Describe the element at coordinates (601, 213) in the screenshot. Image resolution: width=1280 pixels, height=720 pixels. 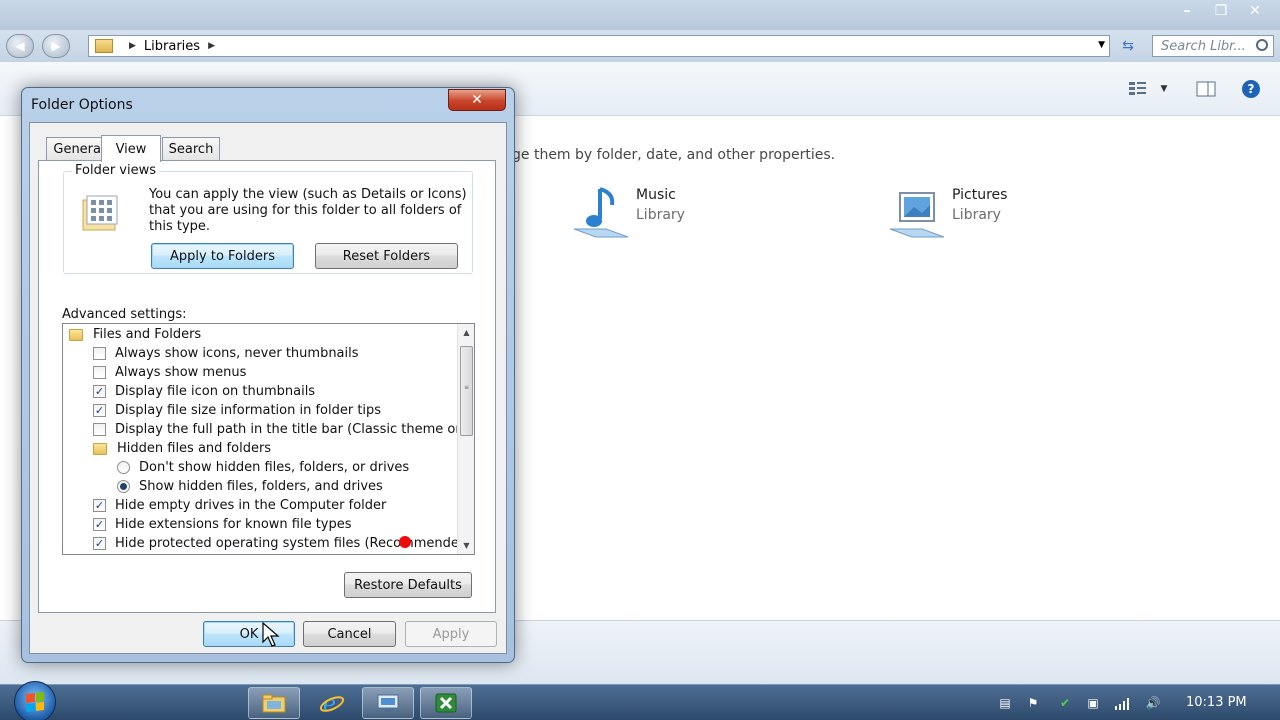
I see `music-icon` at that location.